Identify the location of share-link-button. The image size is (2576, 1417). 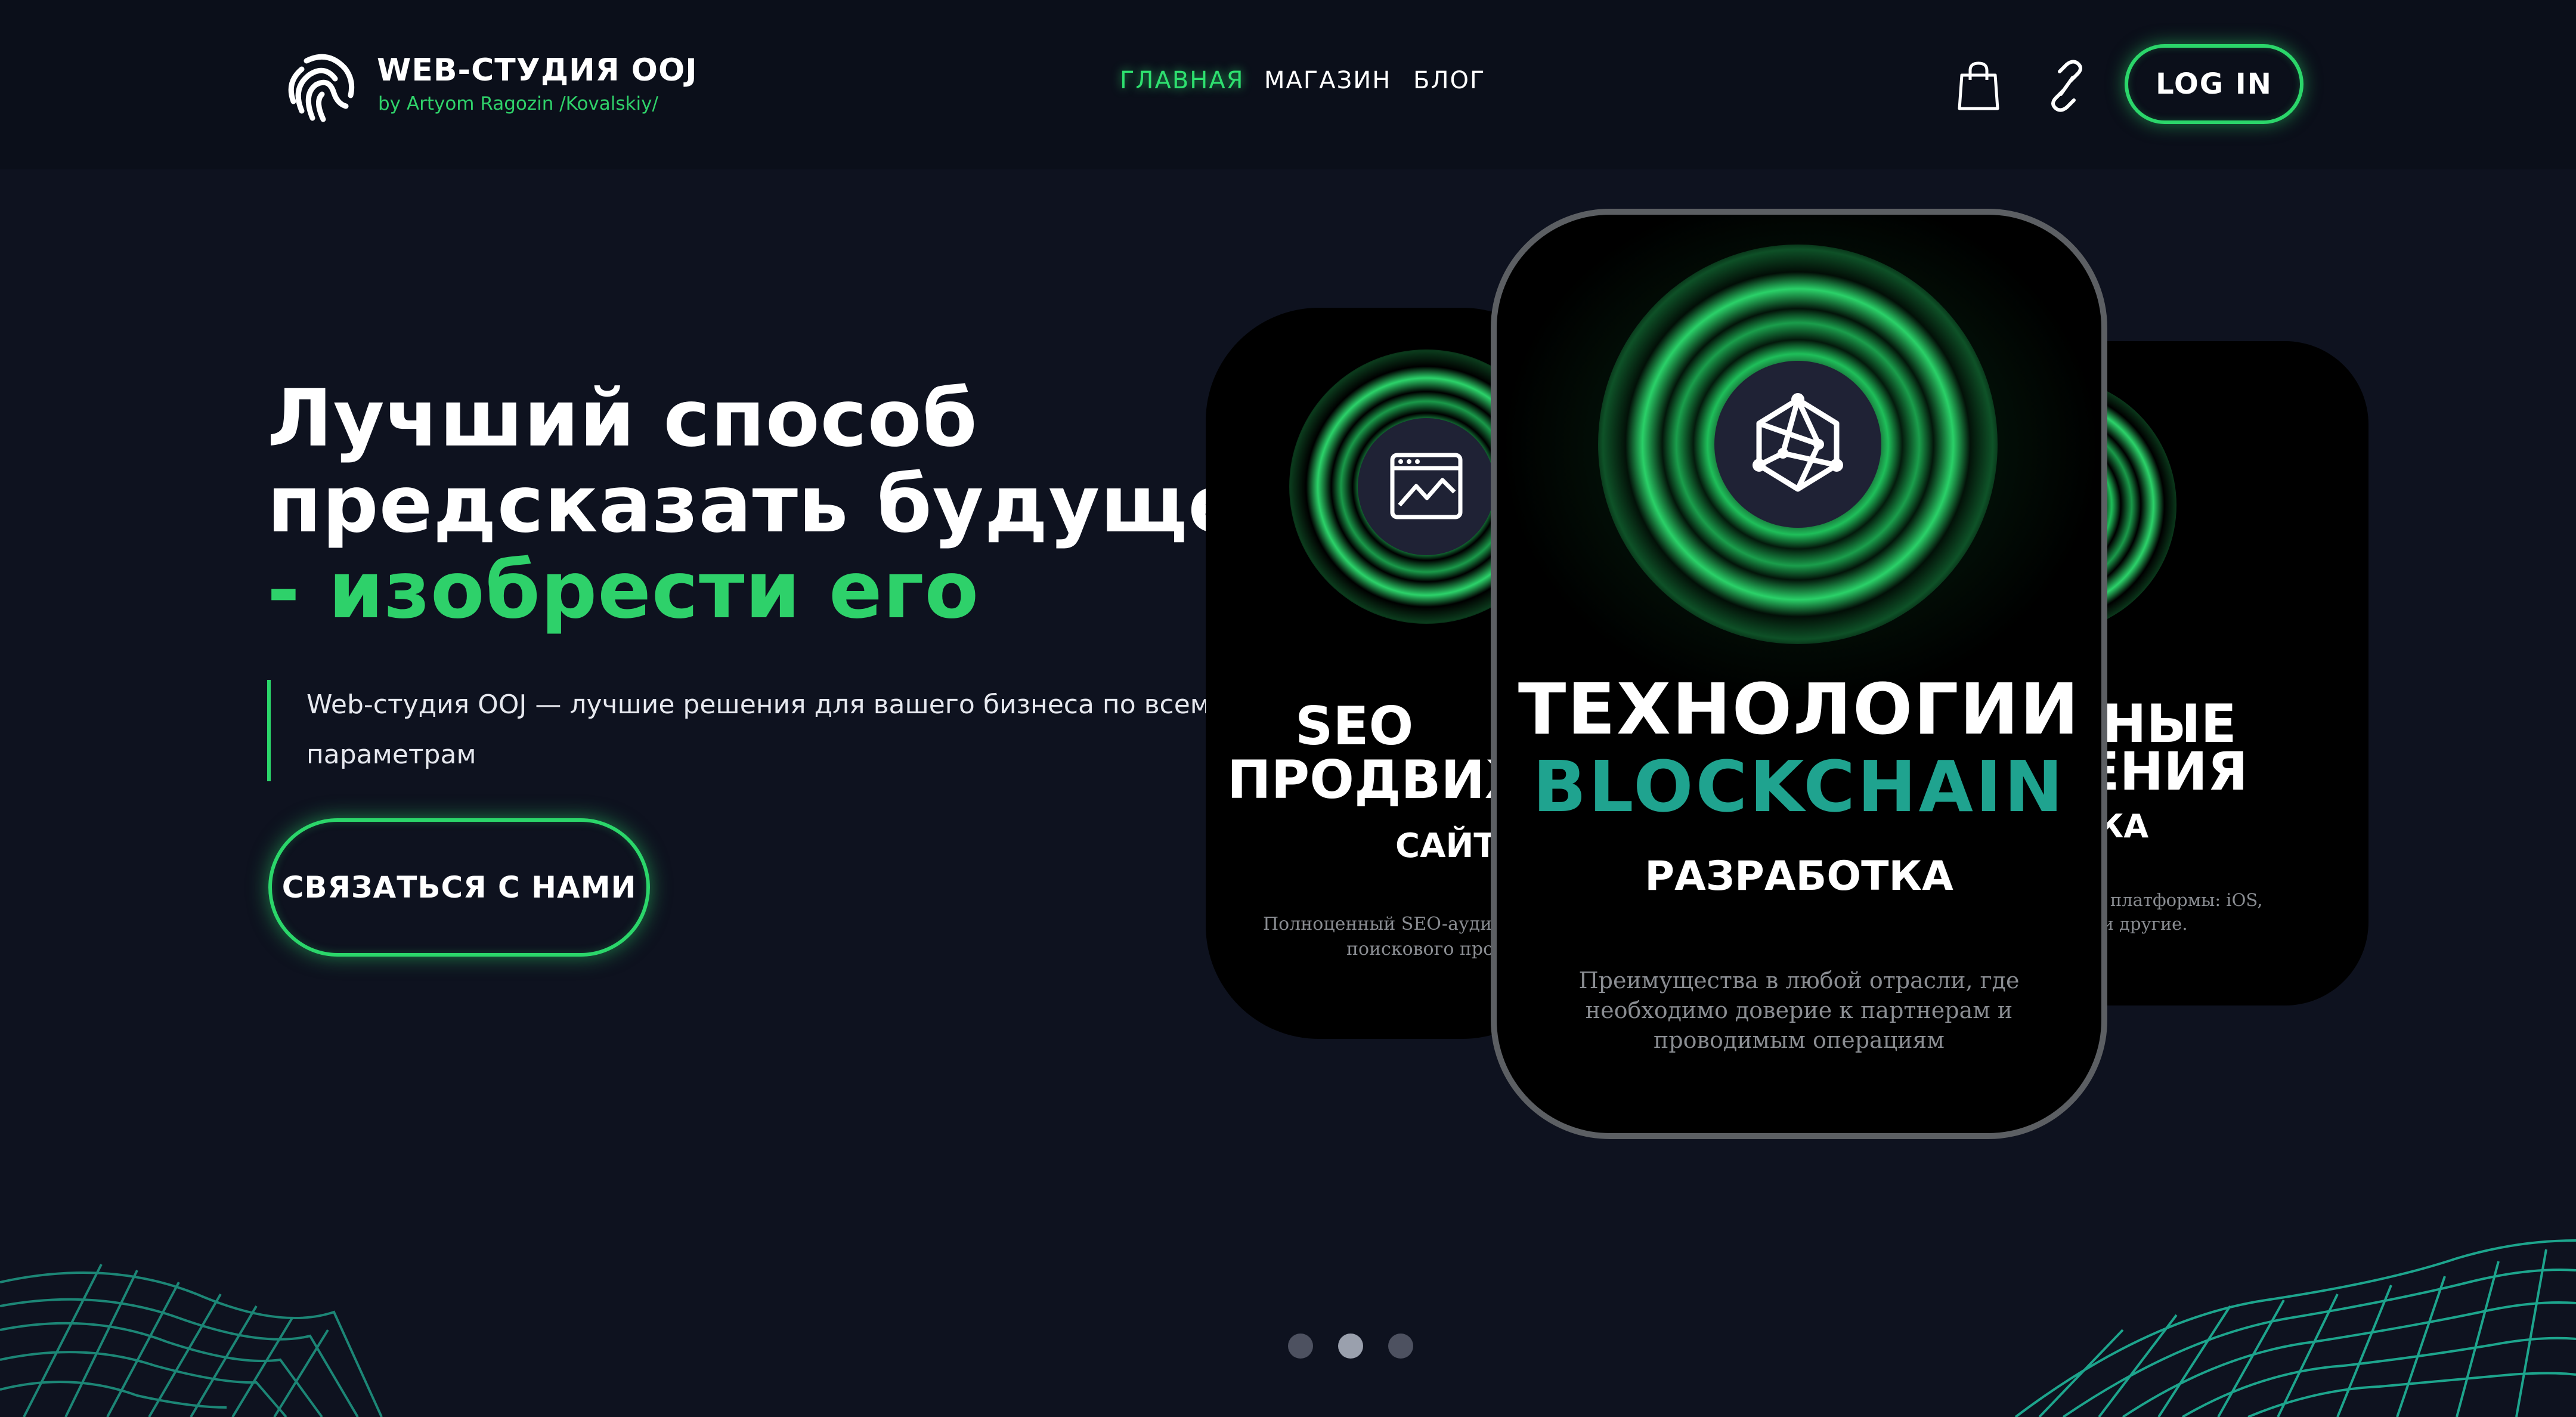
(2067, 86).